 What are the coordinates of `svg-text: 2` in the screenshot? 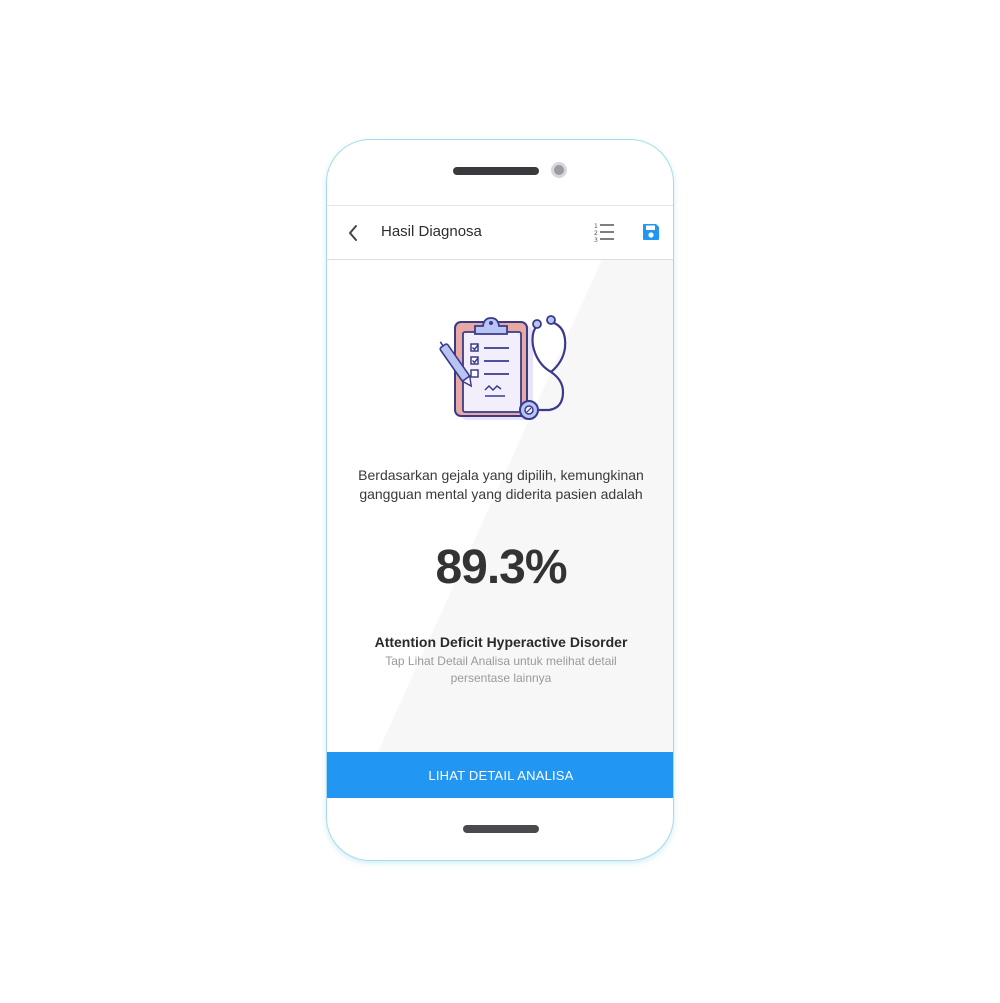 It's located at (596, 233).